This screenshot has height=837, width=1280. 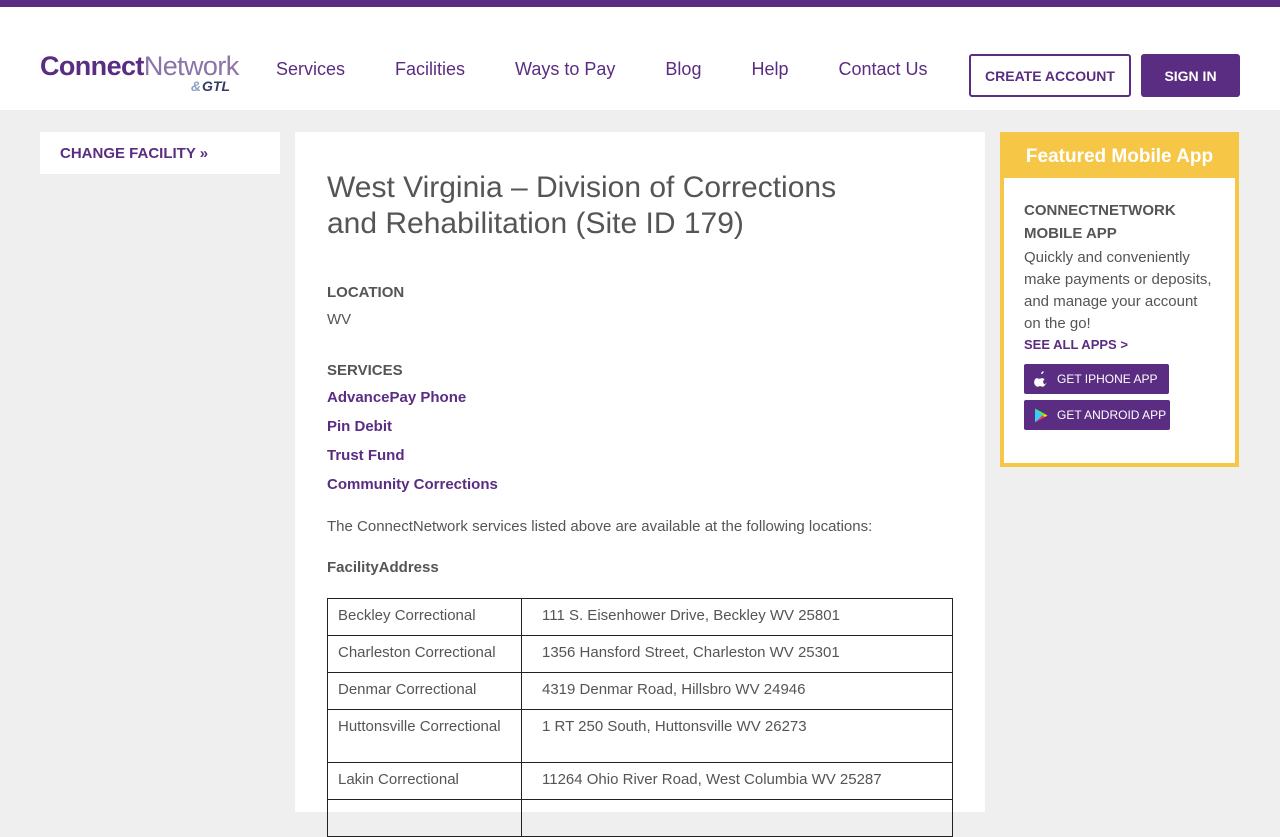 What do you see at coordinates (310, 69) in the screenshot?
I see `nav-services: Services` at bounding box center [310, 69].